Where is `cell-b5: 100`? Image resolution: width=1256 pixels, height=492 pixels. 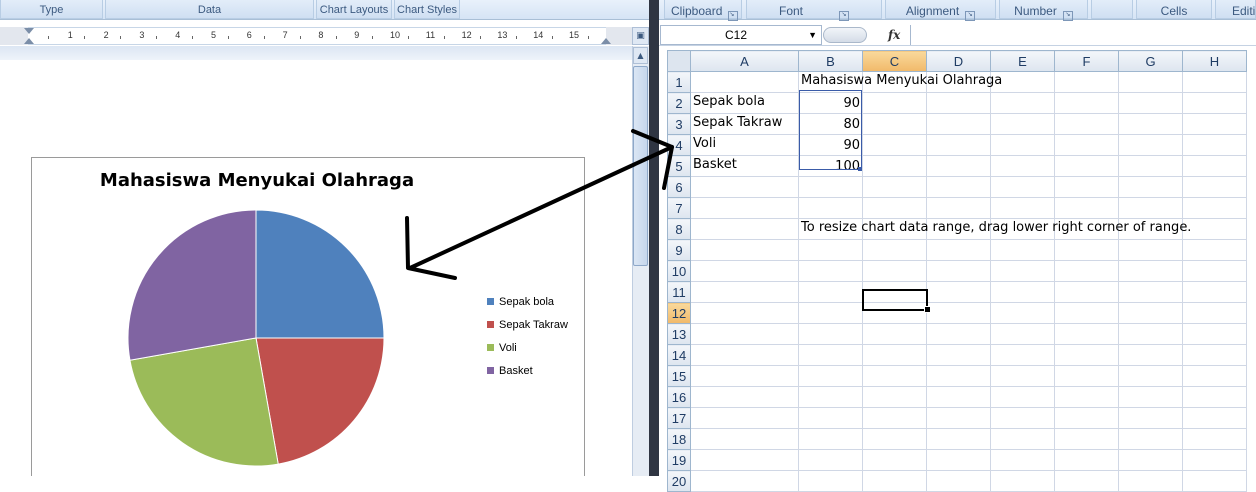 cell-b5: 100 is located at coordinates (830, 166).